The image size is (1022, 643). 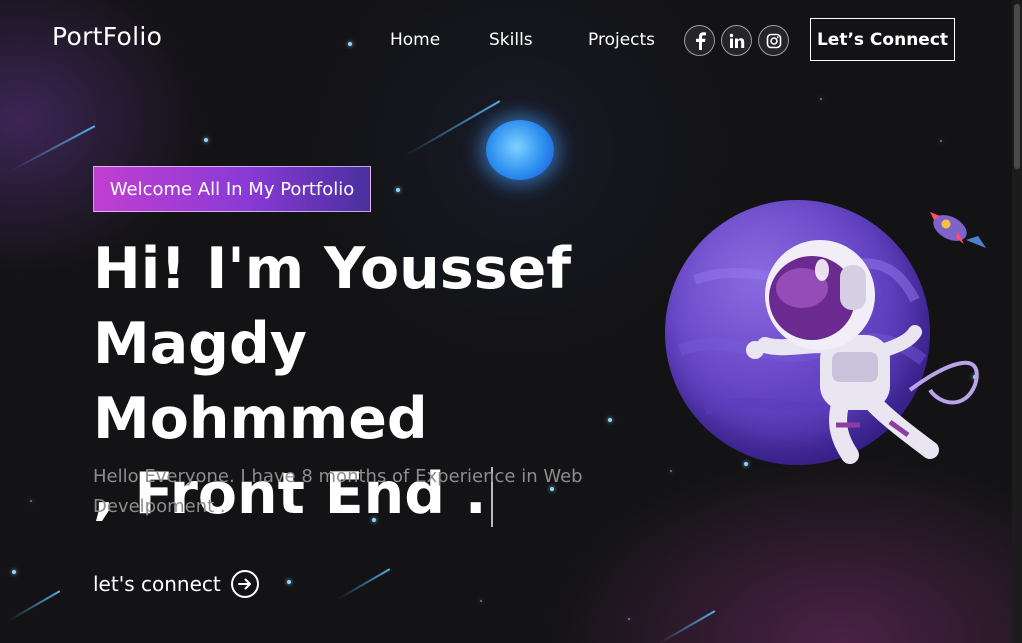 What do you see at coordinates (862, 355) in the screenshot?
I see `astronaut-illustration` at bounding box center [862, 355].